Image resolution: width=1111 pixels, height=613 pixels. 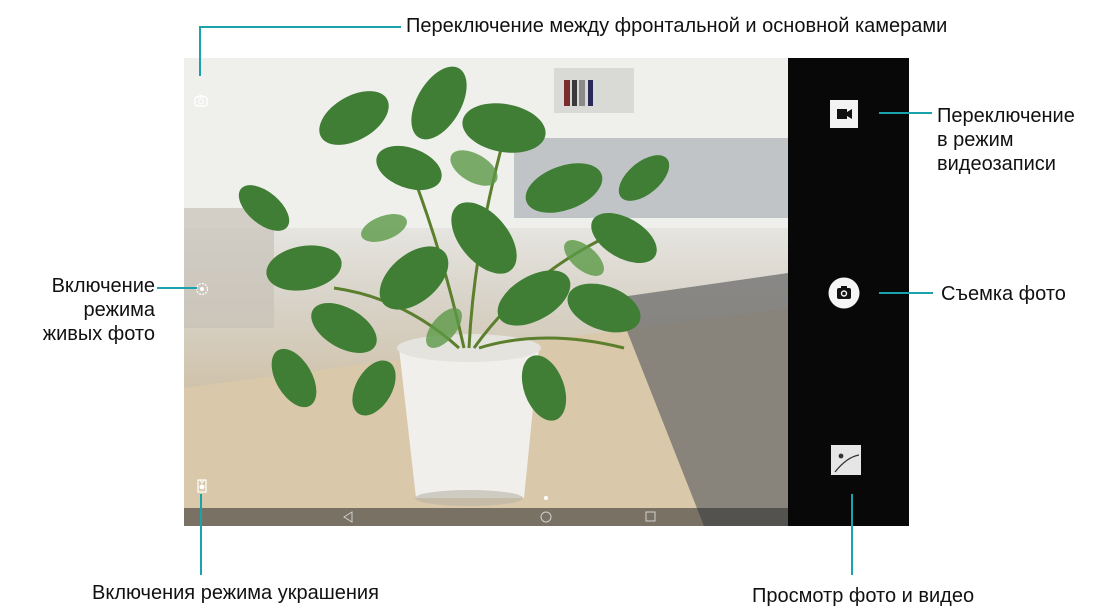 I want to click on callout-line-take-photo, so click(x=906, y=293).